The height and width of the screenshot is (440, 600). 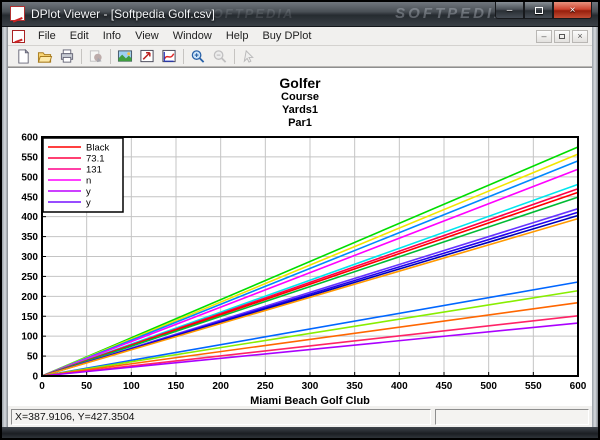 What do you see at coordinates (544, 36) in the screenshot?
I see `mdi-minimize-button: –` at bounding box center [544, 36].